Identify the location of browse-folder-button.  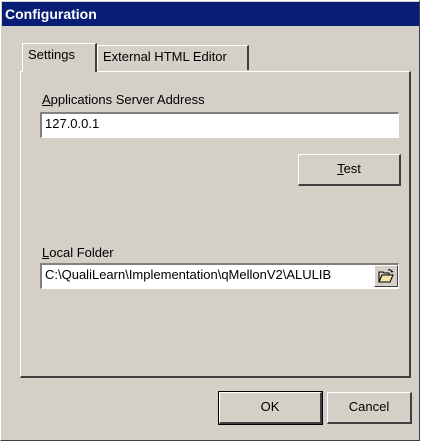
(386, 276).